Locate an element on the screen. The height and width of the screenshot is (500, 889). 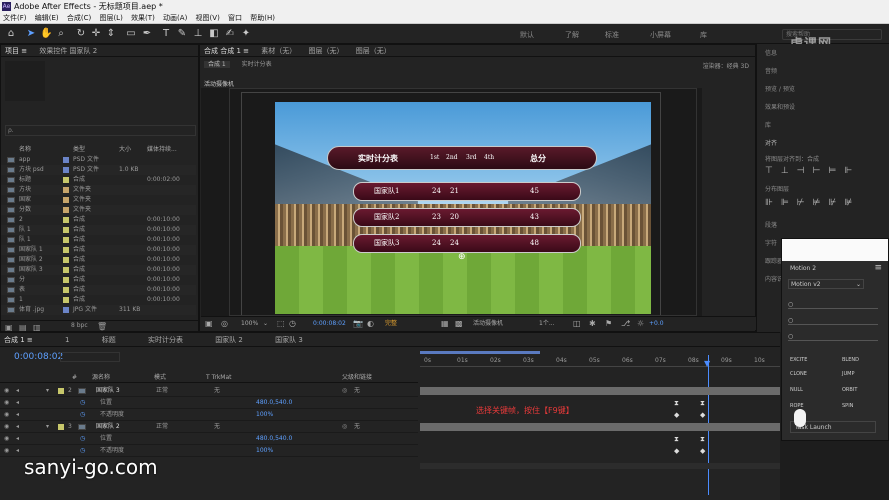
dolly-camera-icon: ⇕ is located at coordinates (111, 34).